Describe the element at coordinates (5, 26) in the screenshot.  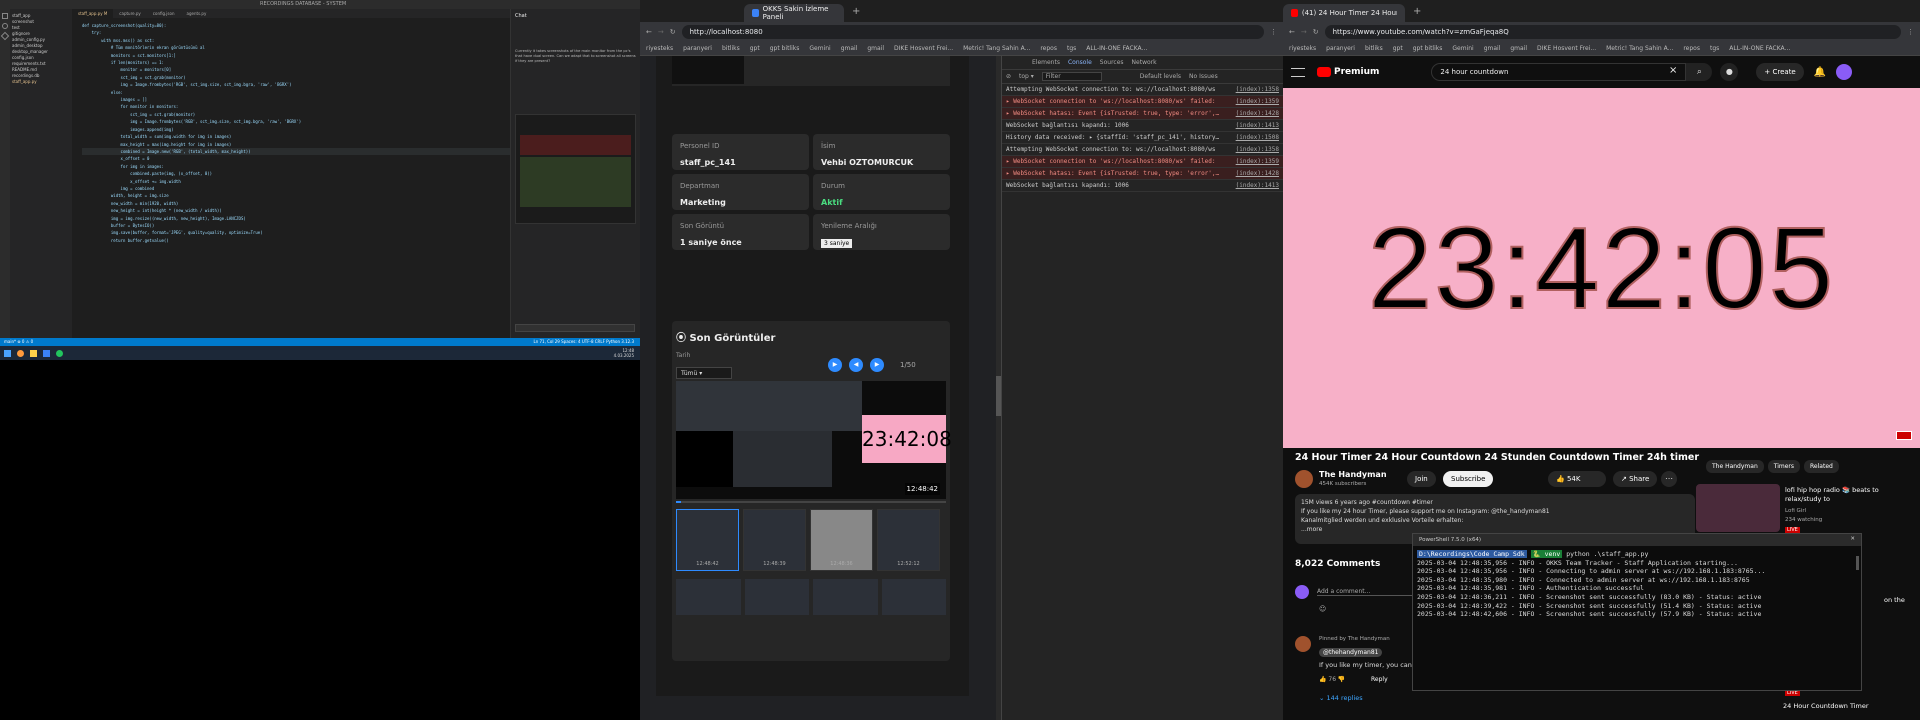
I see `search-icon` at that location.